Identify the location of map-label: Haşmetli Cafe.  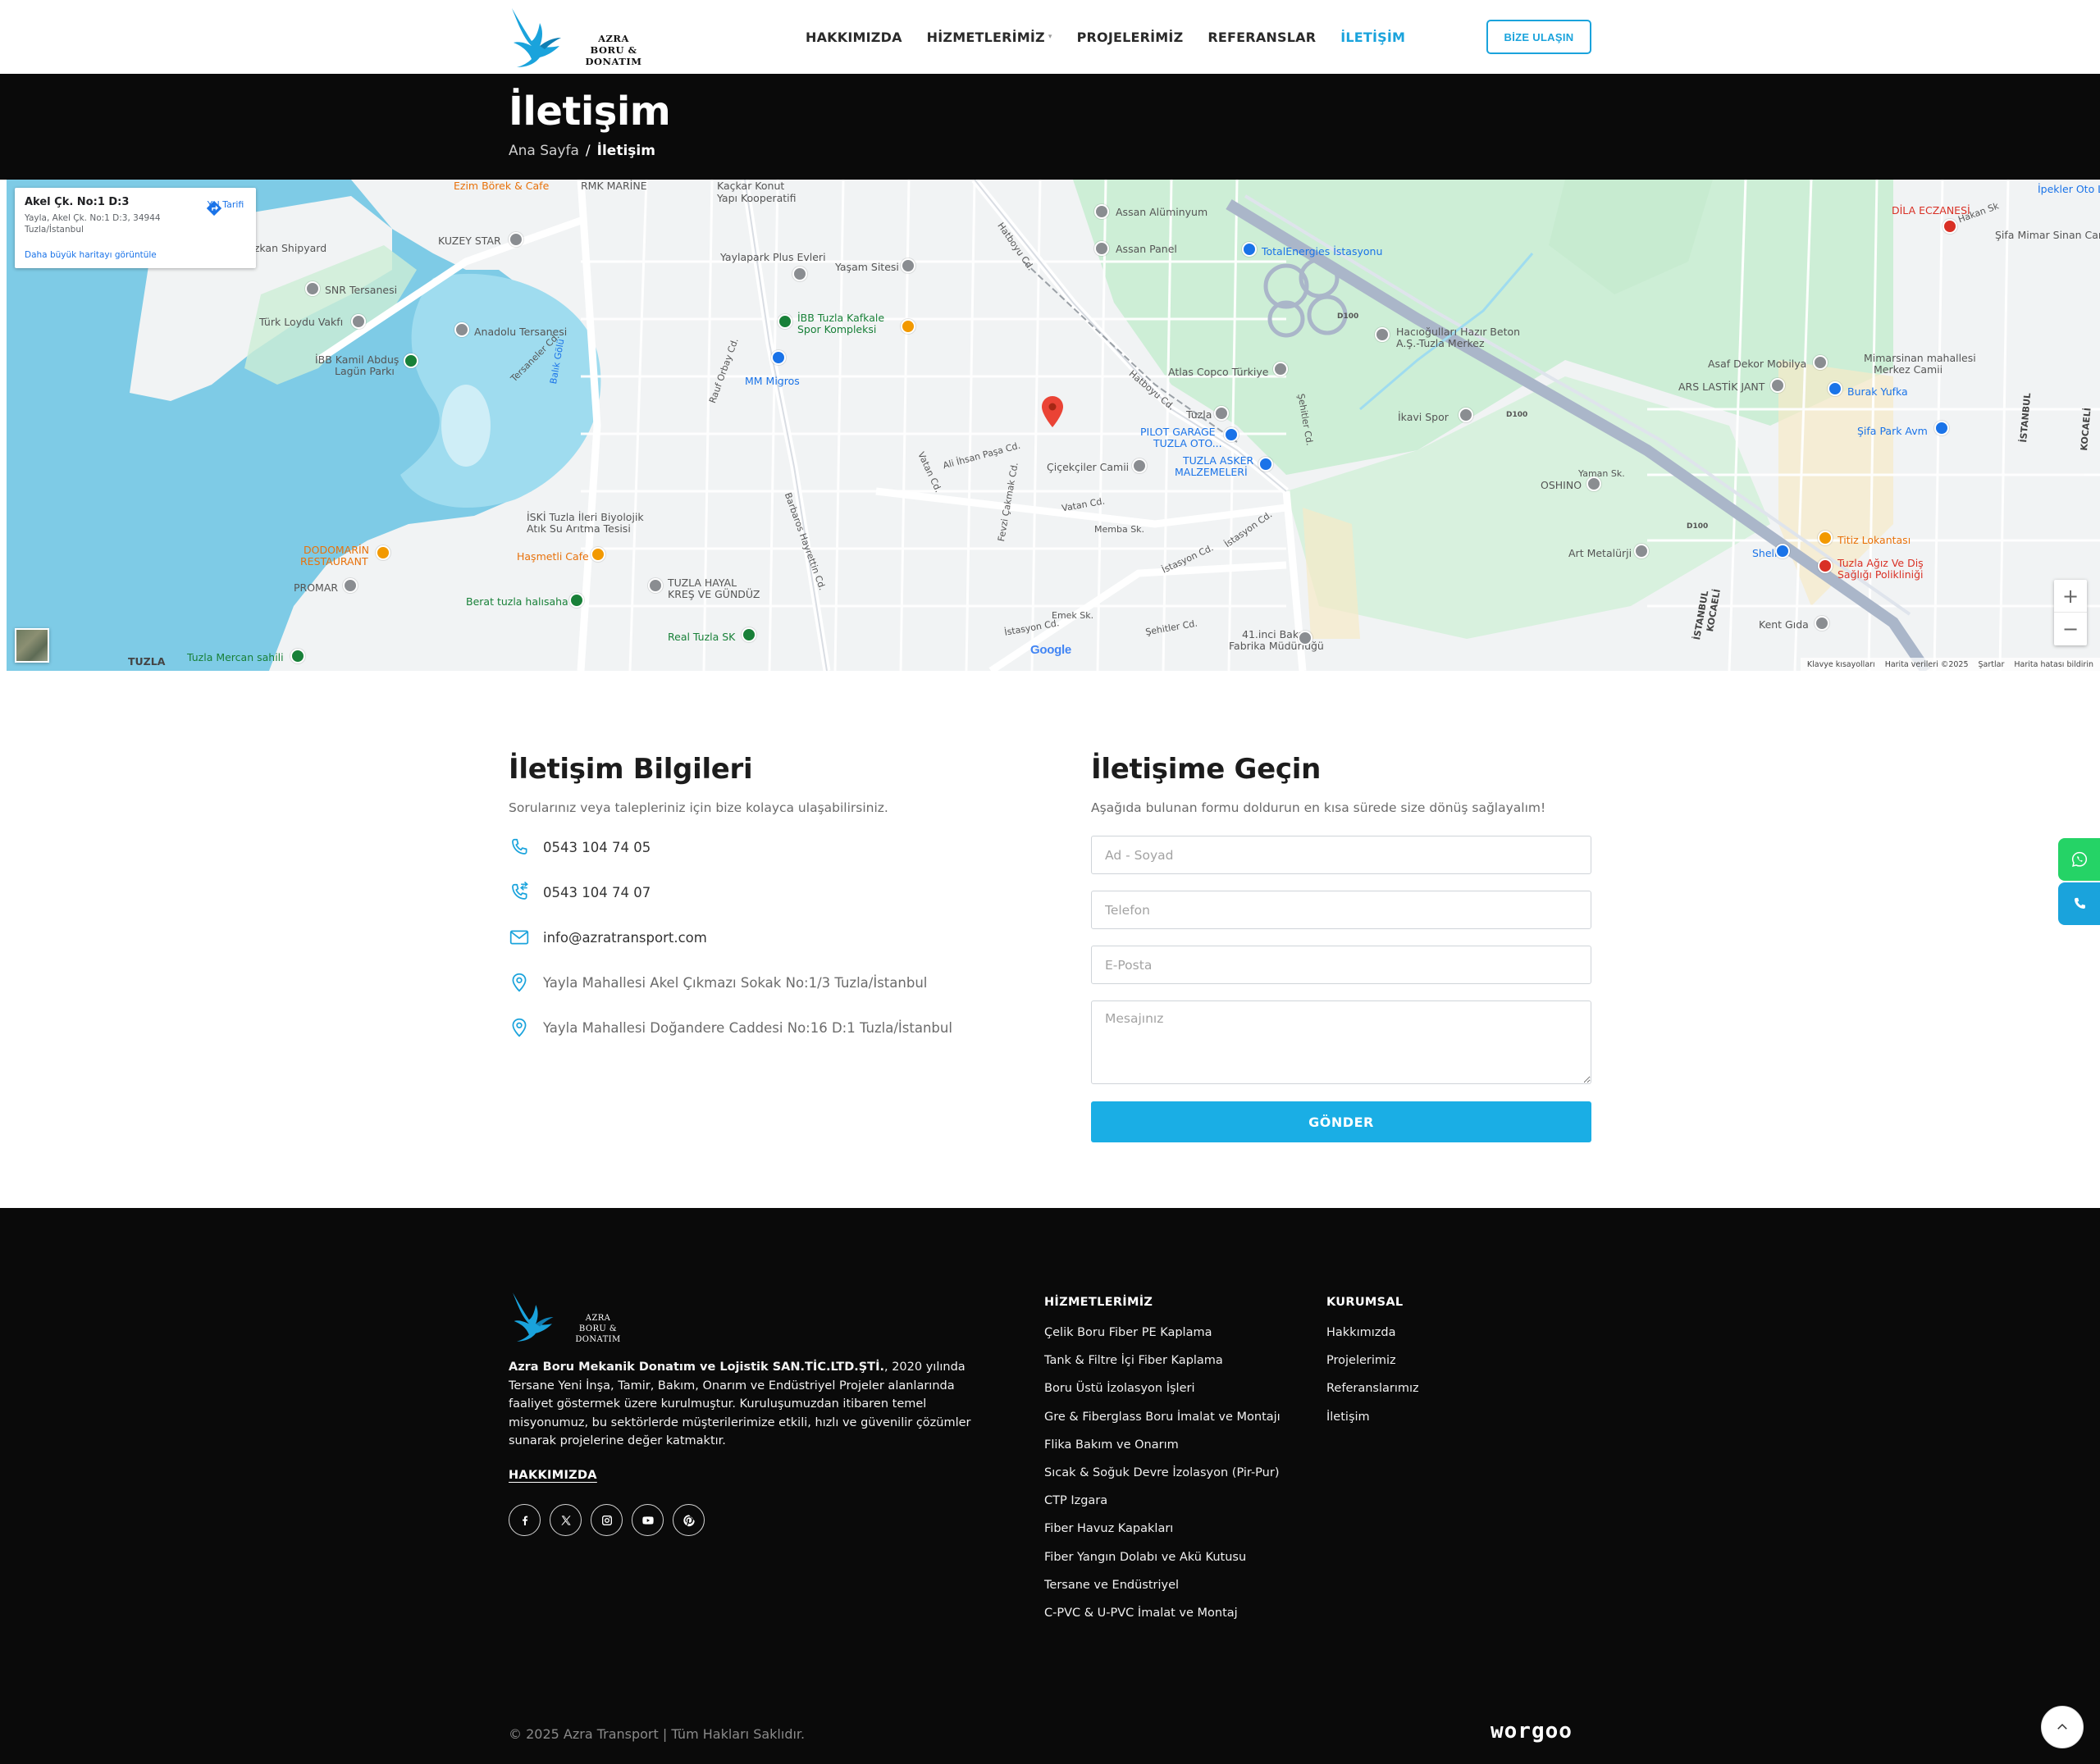
(553, 557).